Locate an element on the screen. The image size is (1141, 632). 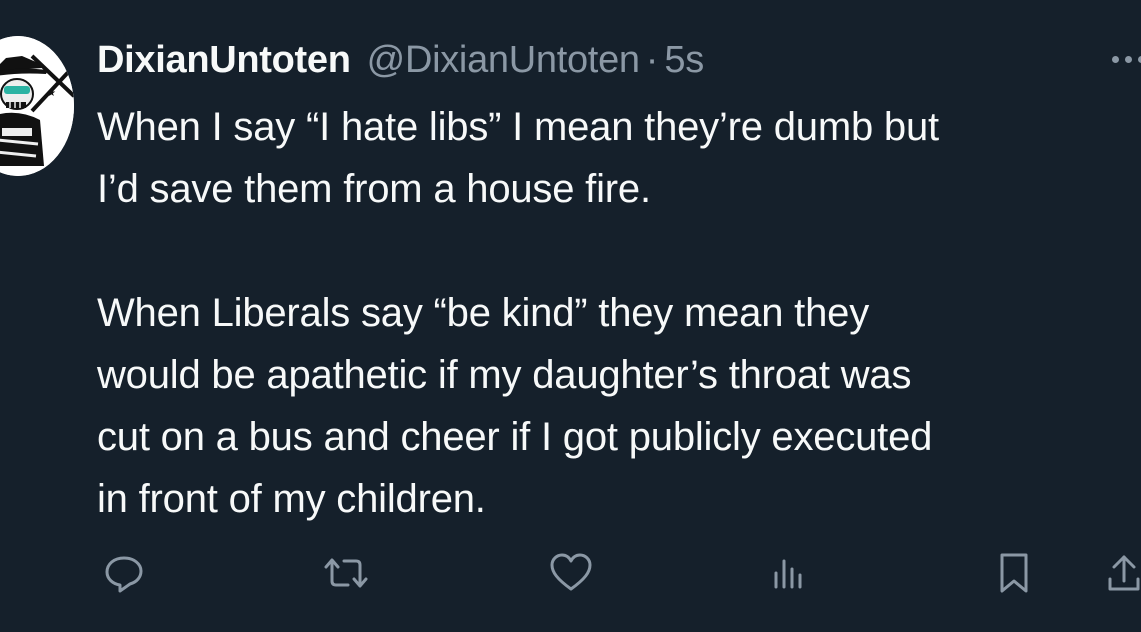
display-name: DixianUntoten is located at coordinates (224, 60).